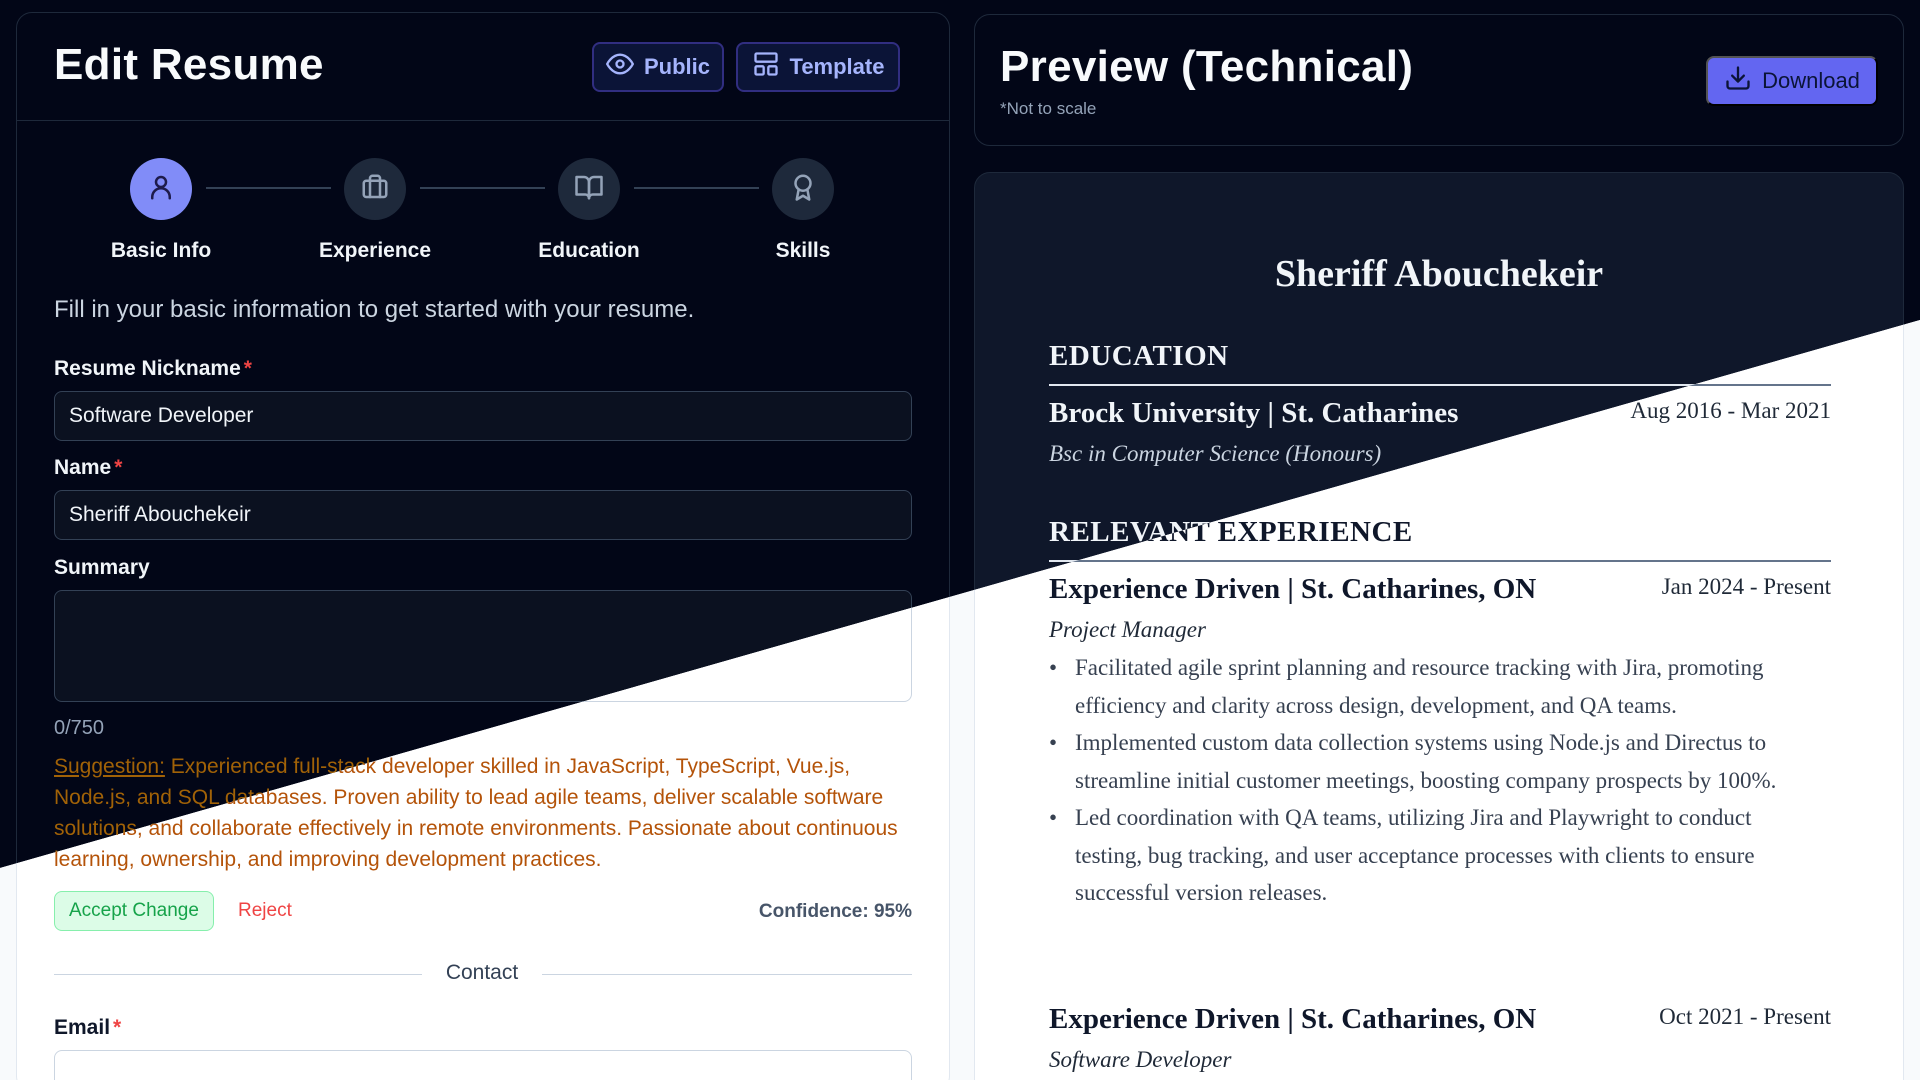  What do you see at coordinates (803, 250) in the screenshot?
I see `step-label-skills: Skills` at bounding box center [803, 250].